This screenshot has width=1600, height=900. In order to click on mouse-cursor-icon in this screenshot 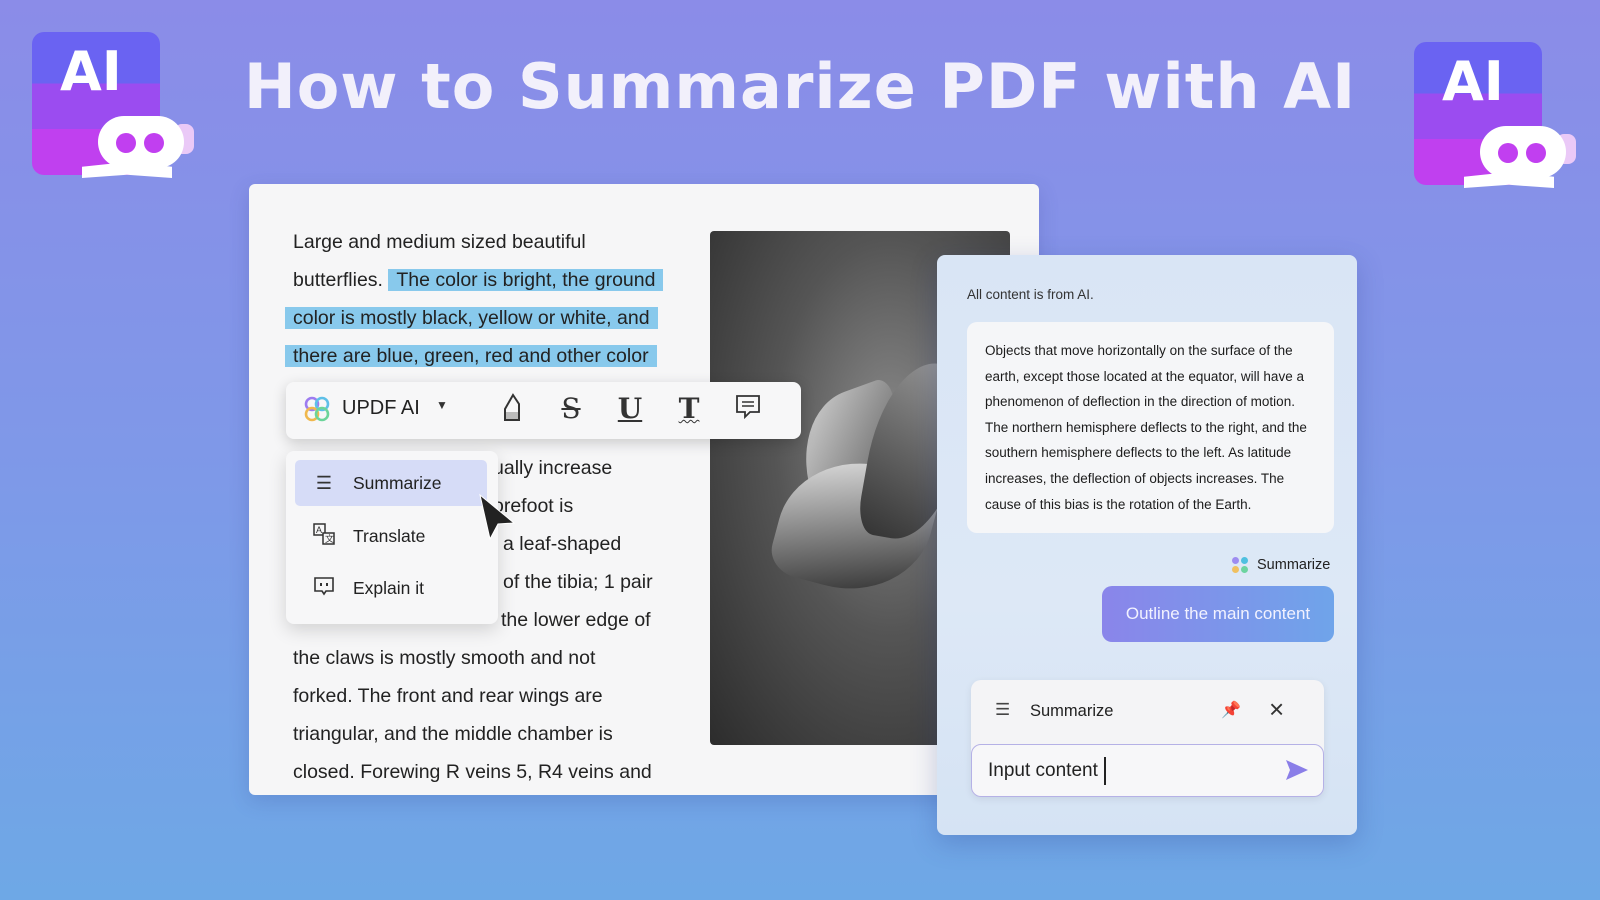, I will do `click(498, 520)`.